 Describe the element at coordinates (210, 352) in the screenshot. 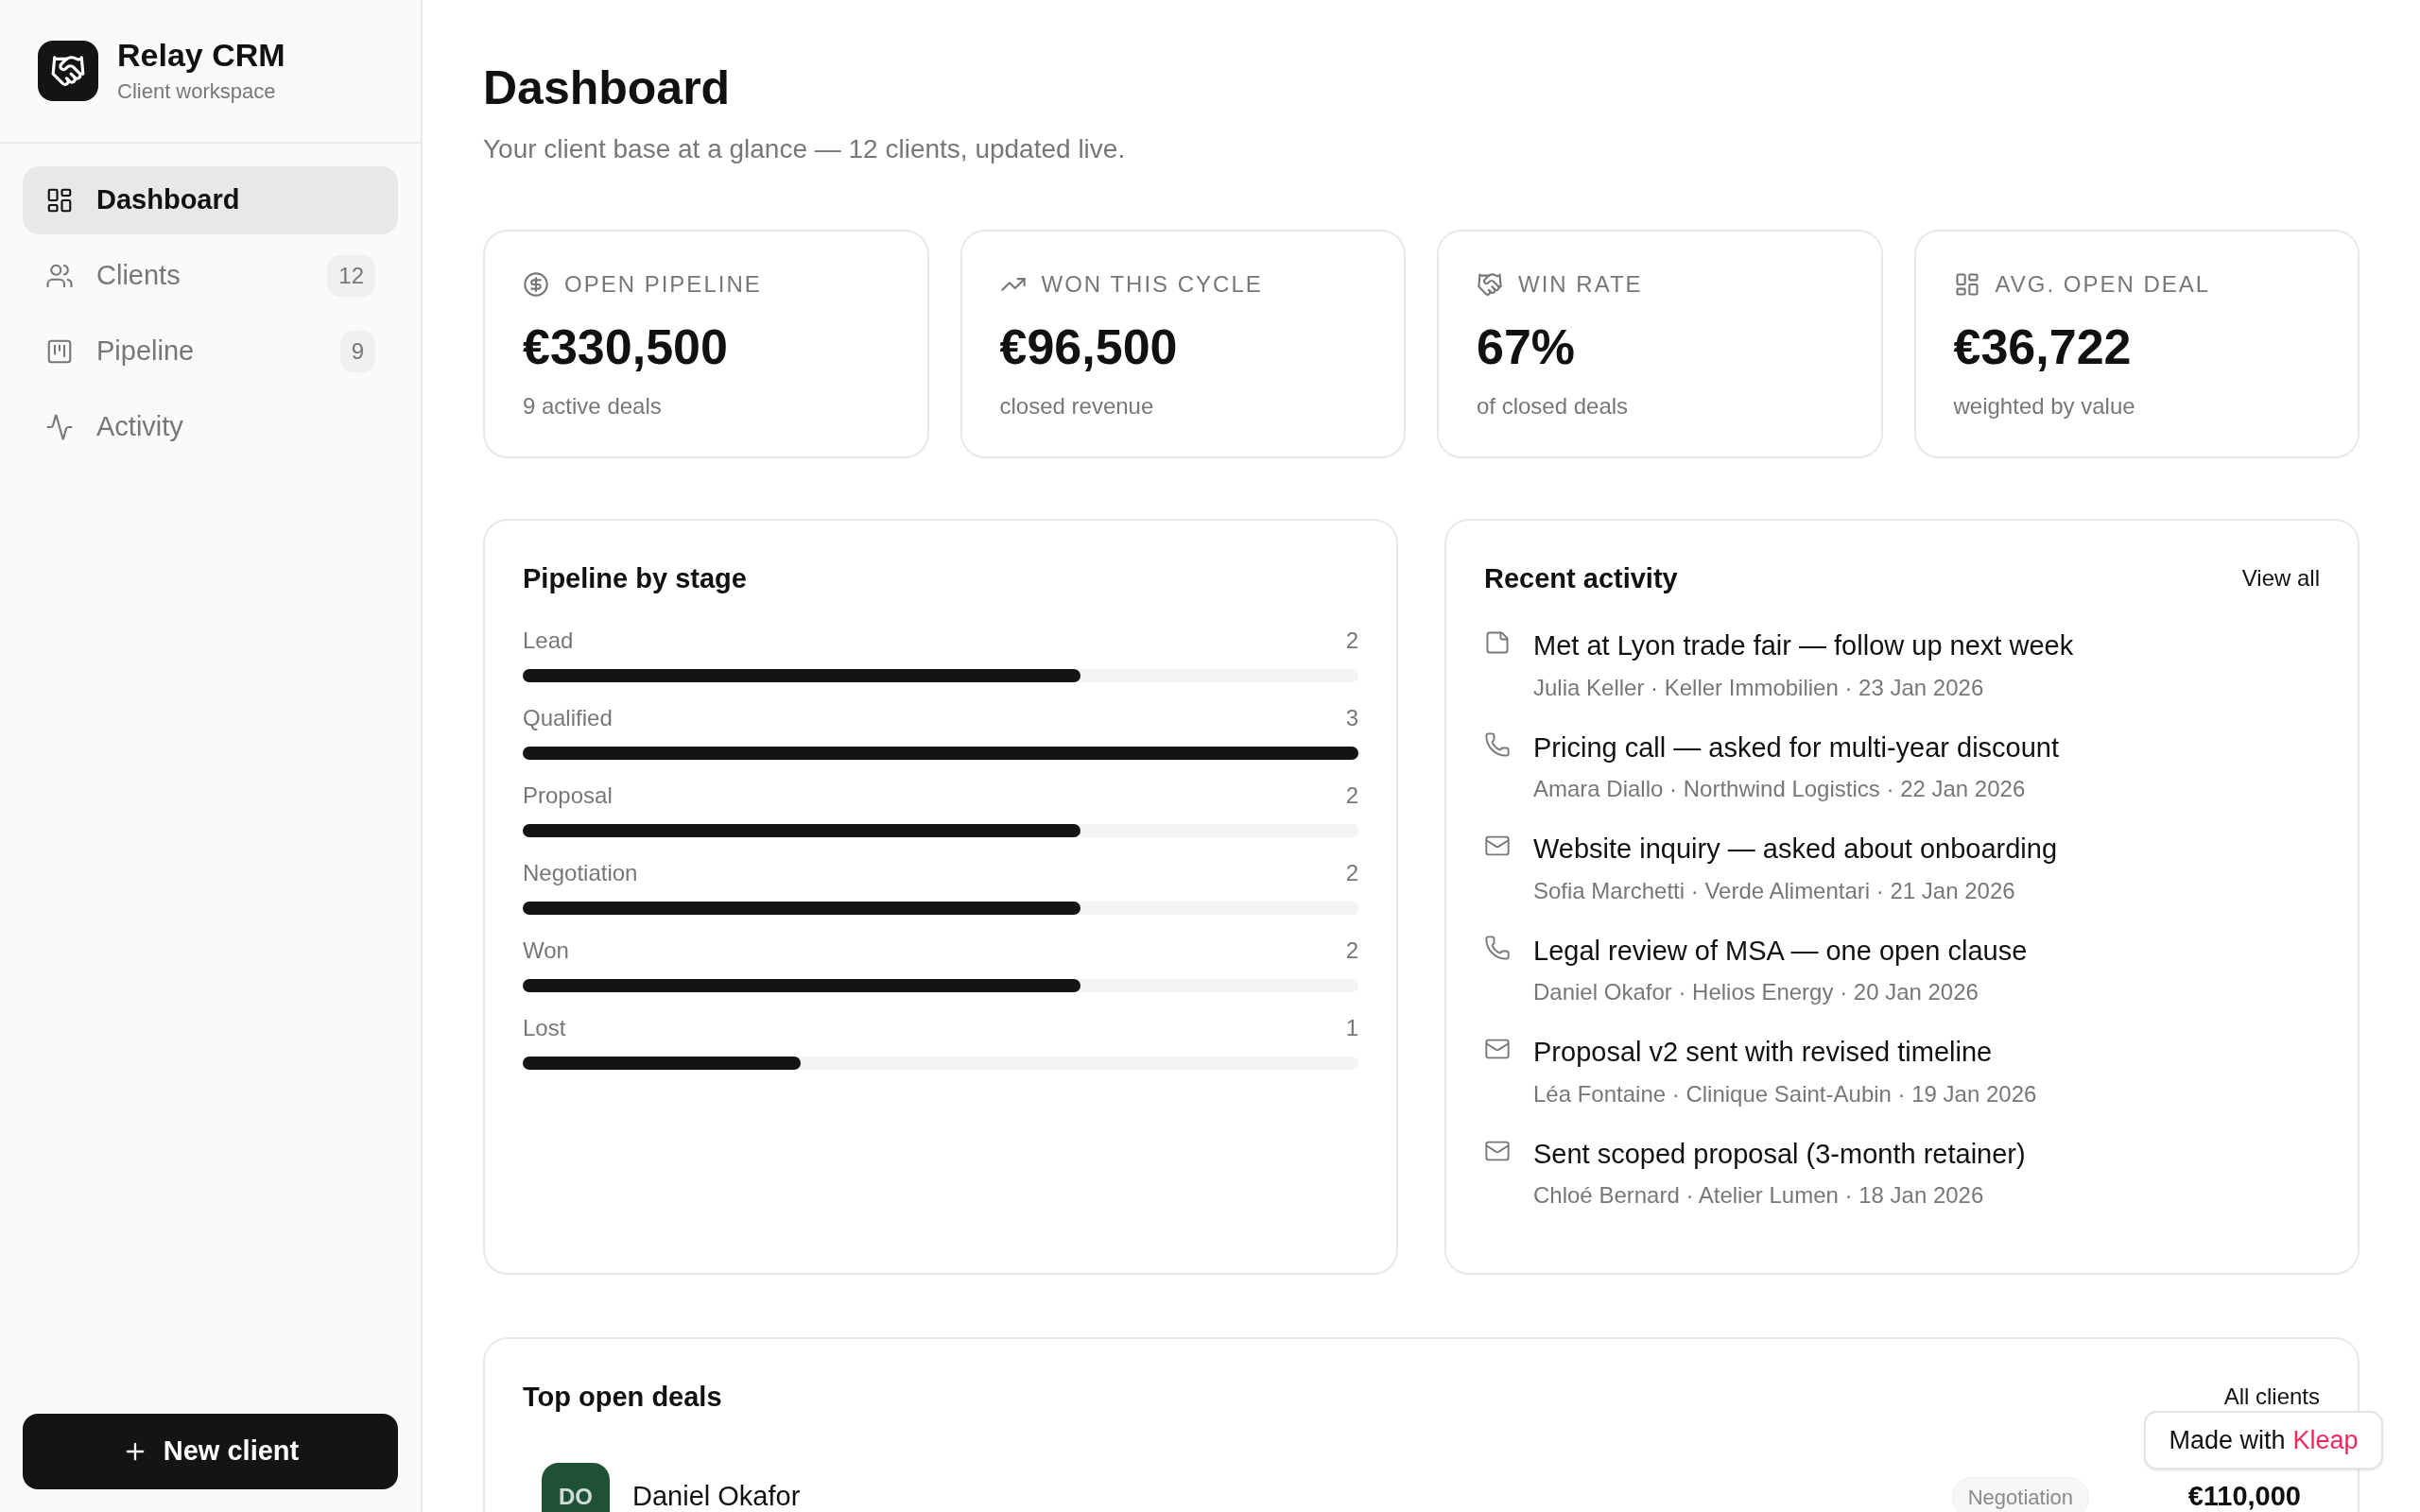

I see `sidebar-item: Pipeline 9` at that location.